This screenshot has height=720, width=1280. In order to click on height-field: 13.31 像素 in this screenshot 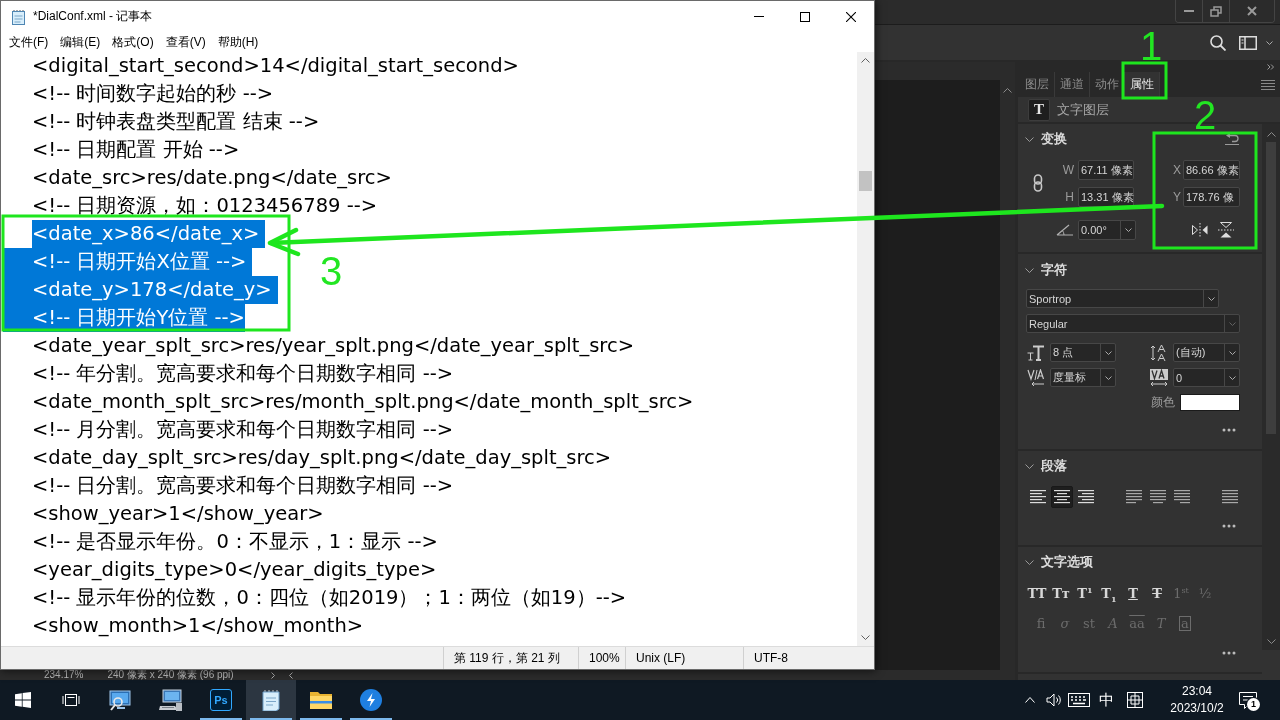, I will do `click(1106, 197)`.